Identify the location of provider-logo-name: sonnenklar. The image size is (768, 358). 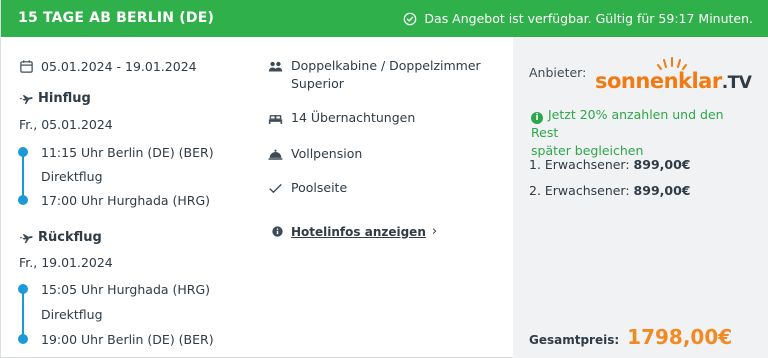
(658, 81).